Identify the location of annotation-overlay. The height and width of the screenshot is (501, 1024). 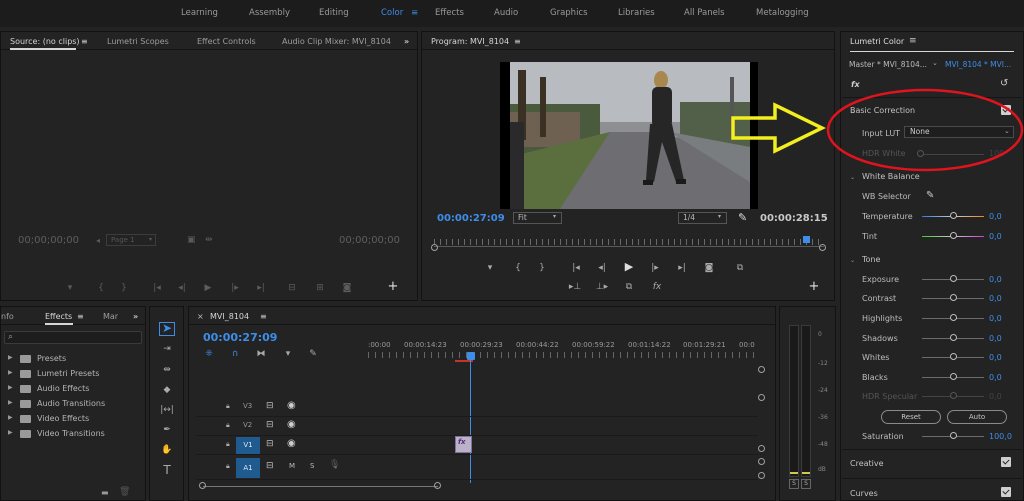
(877, 130).